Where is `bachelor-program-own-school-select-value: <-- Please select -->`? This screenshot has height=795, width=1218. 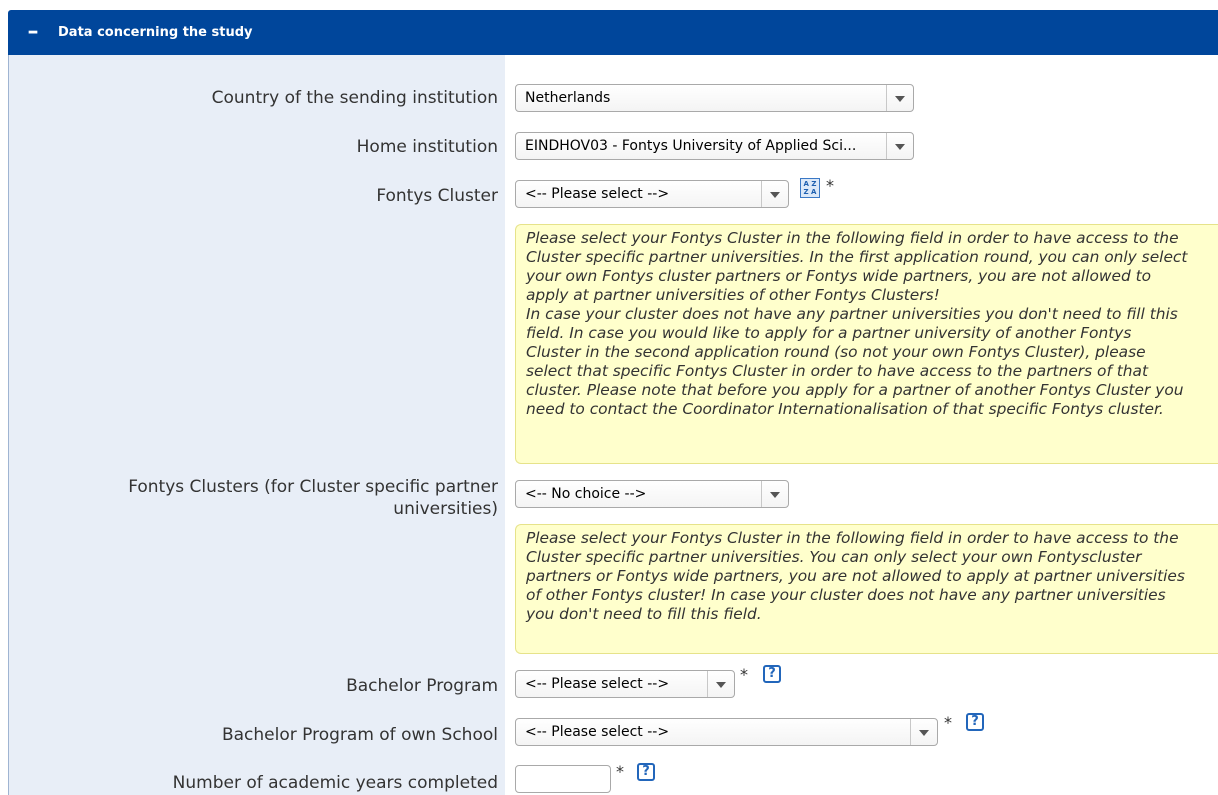
bachelor-program-own-school-select-value: <-- Please select --> is located at coordinates (597, 732).